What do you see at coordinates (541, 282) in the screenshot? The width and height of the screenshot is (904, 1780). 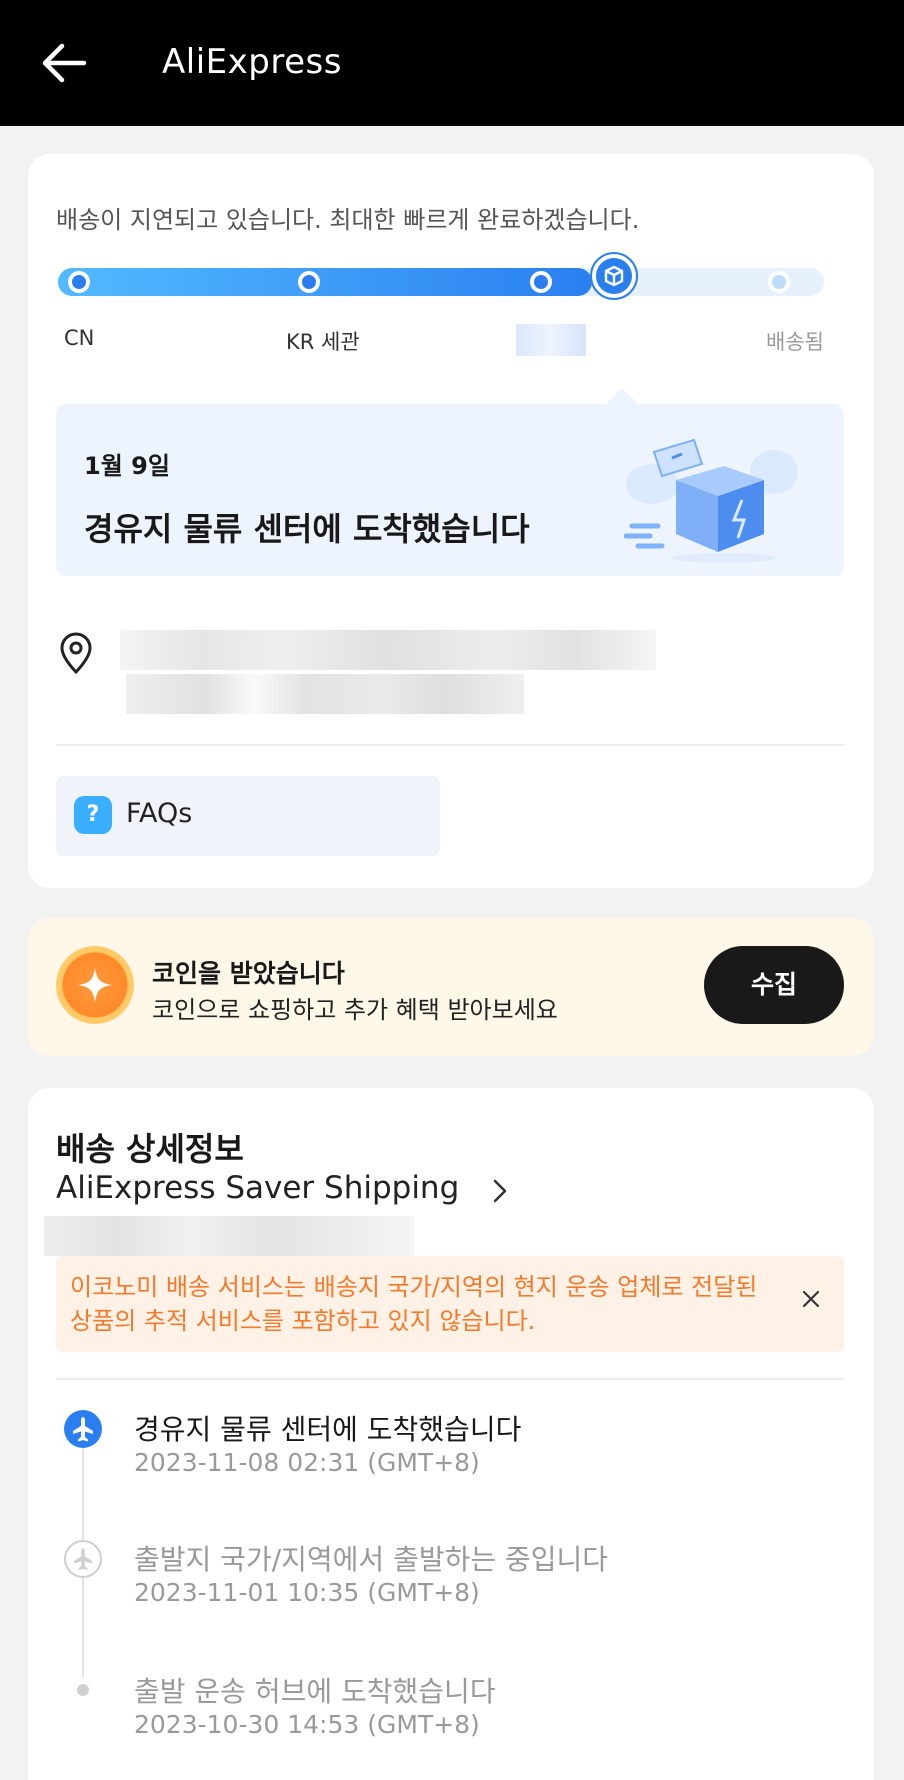 I see `stage-dot-transit` at bounding box center [541, 282].